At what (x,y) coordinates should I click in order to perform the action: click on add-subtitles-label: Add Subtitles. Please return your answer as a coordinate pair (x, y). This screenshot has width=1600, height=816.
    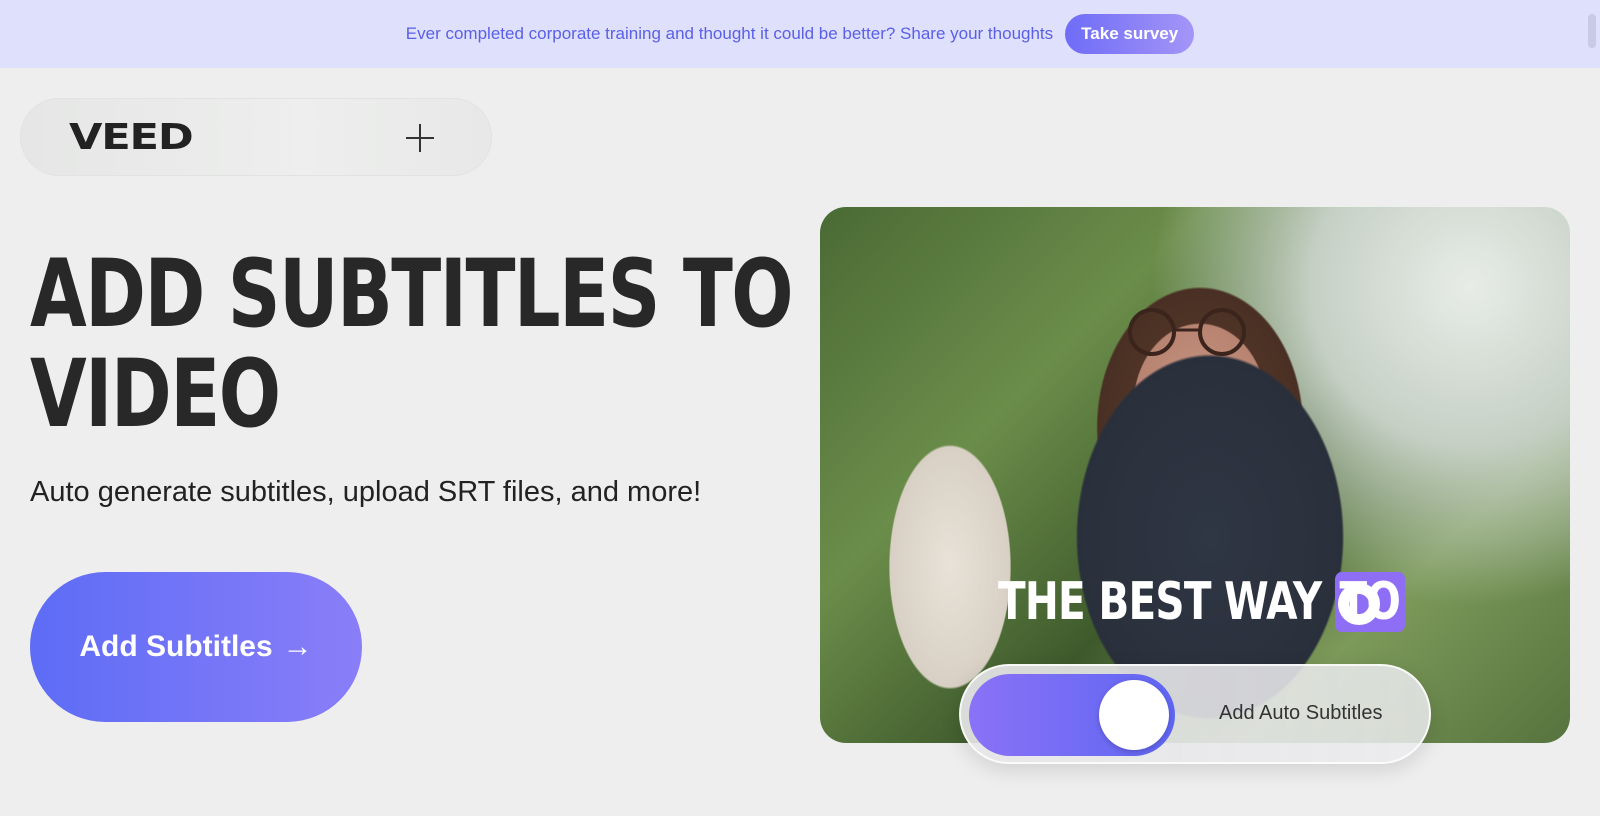
    Looking at the image, I should click on (176, 646).